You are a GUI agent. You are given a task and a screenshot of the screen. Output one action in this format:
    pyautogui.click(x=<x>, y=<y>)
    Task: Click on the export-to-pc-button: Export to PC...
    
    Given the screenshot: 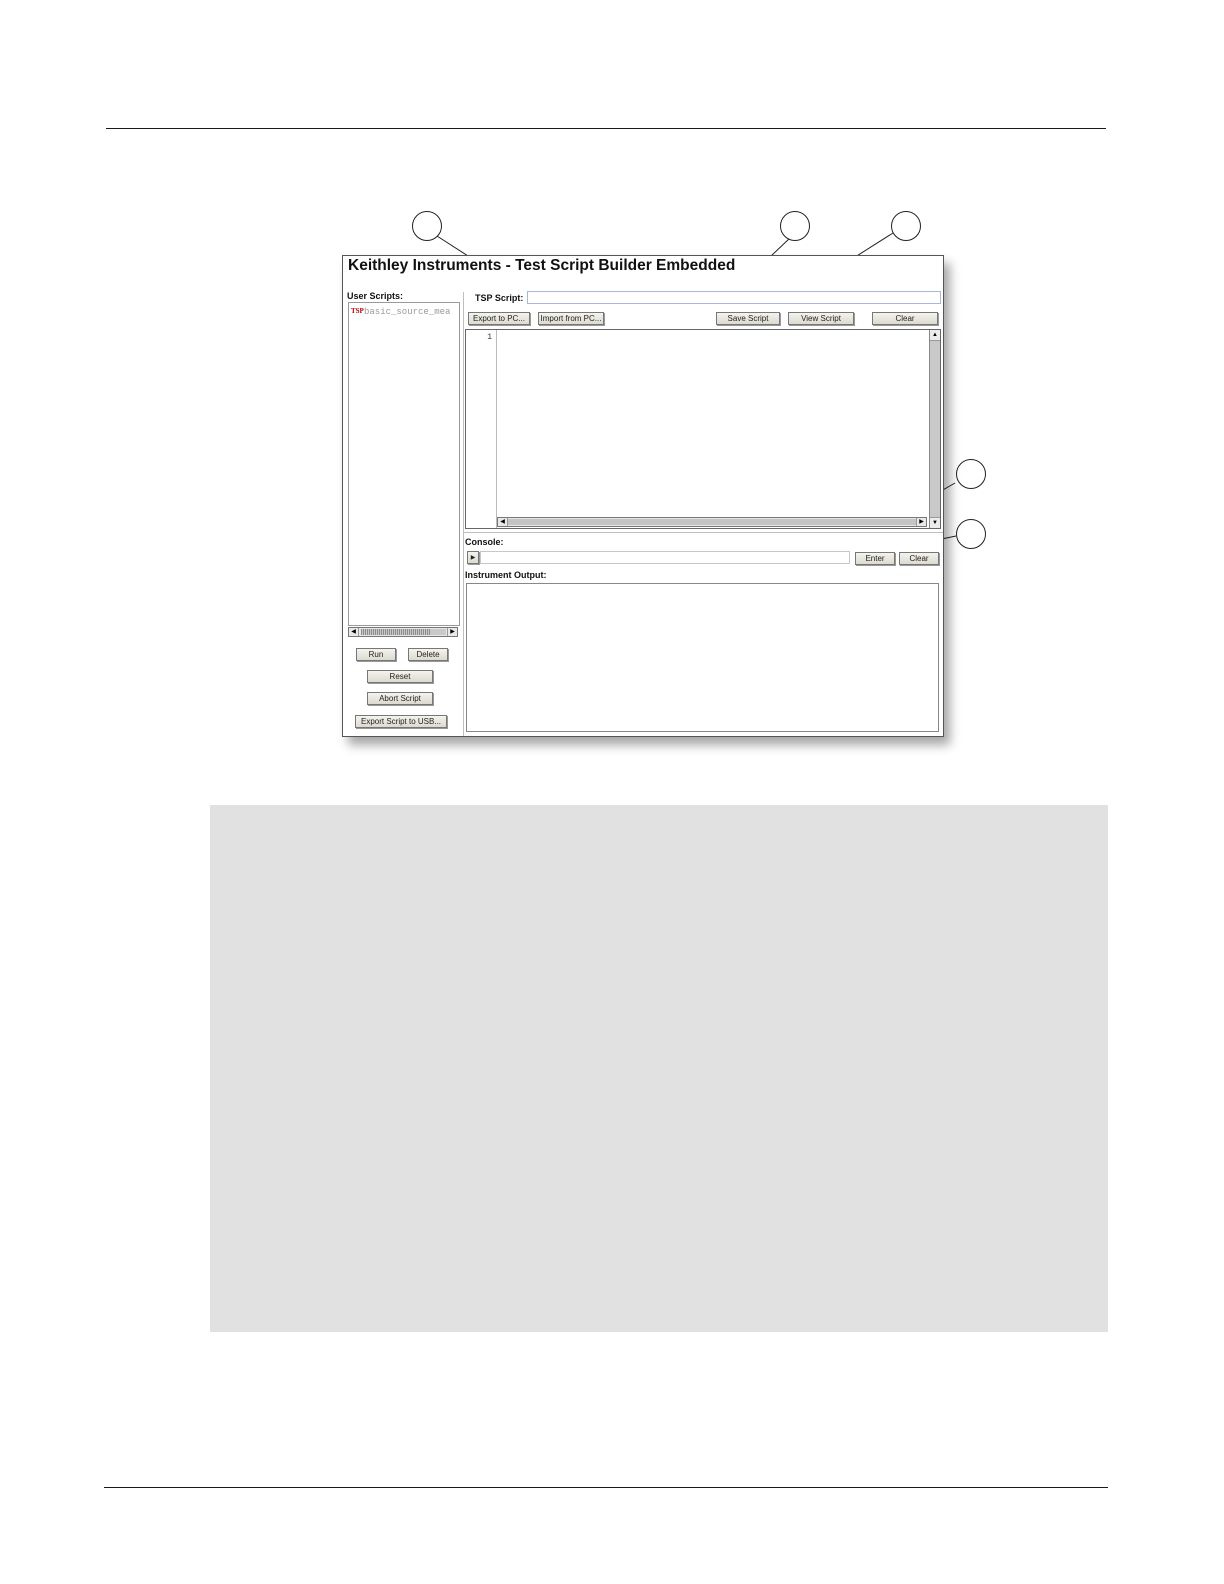 What is the action you would take?
    pyautogui.click(x=499, y=318)
    